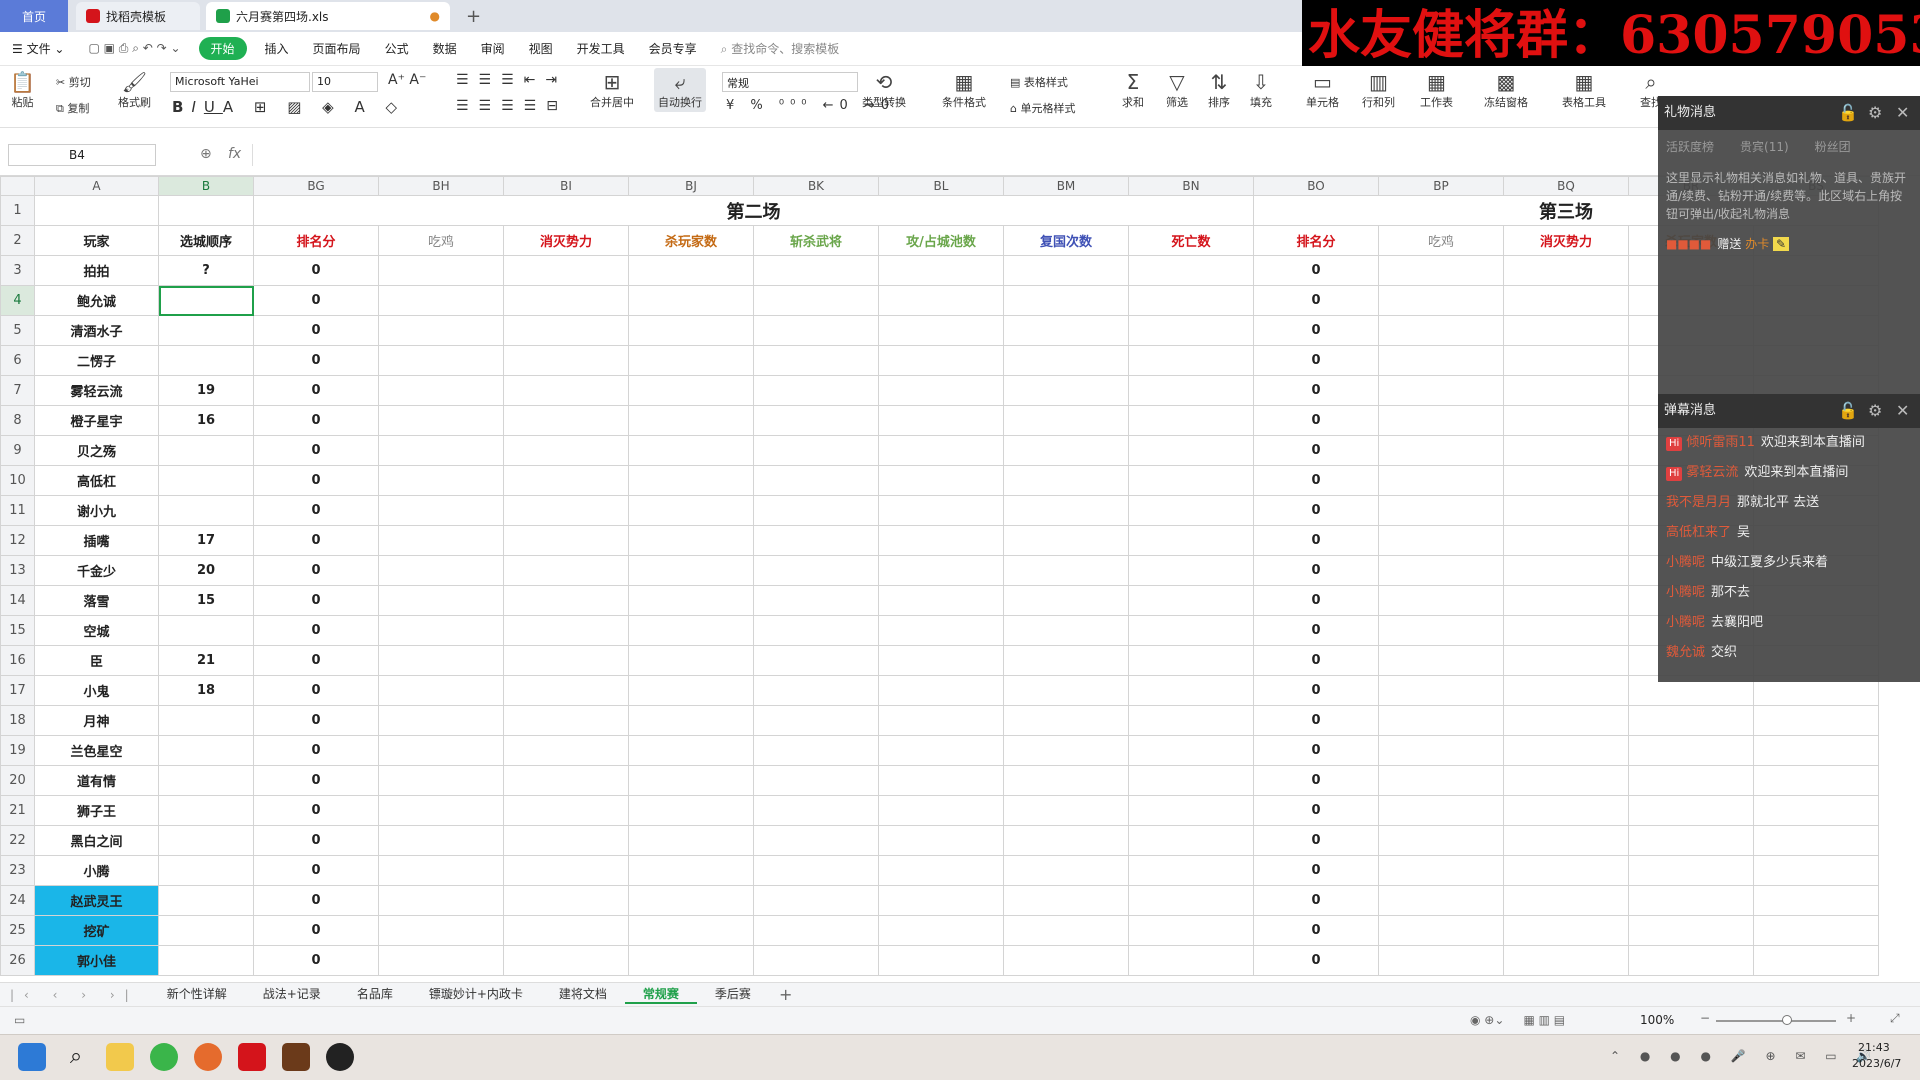  I want to click on conditional-format-button: ▦ 条件格式, so click(964, 90).